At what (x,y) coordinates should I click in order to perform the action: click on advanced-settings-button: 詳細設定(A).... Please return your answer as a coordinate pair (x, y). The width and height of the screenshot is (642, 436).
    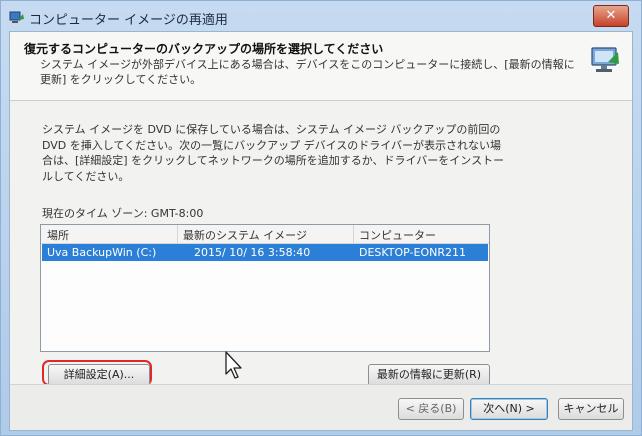
    Looking at the image, I should click on (99, 375).